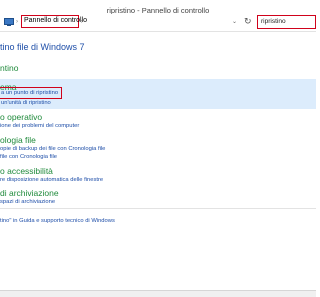 This screenshot has height=297, width=320. What do you see at coordinates (9, 21) in the screenshot?
I see `control-panel-icon` at bounding box center [9, 21].